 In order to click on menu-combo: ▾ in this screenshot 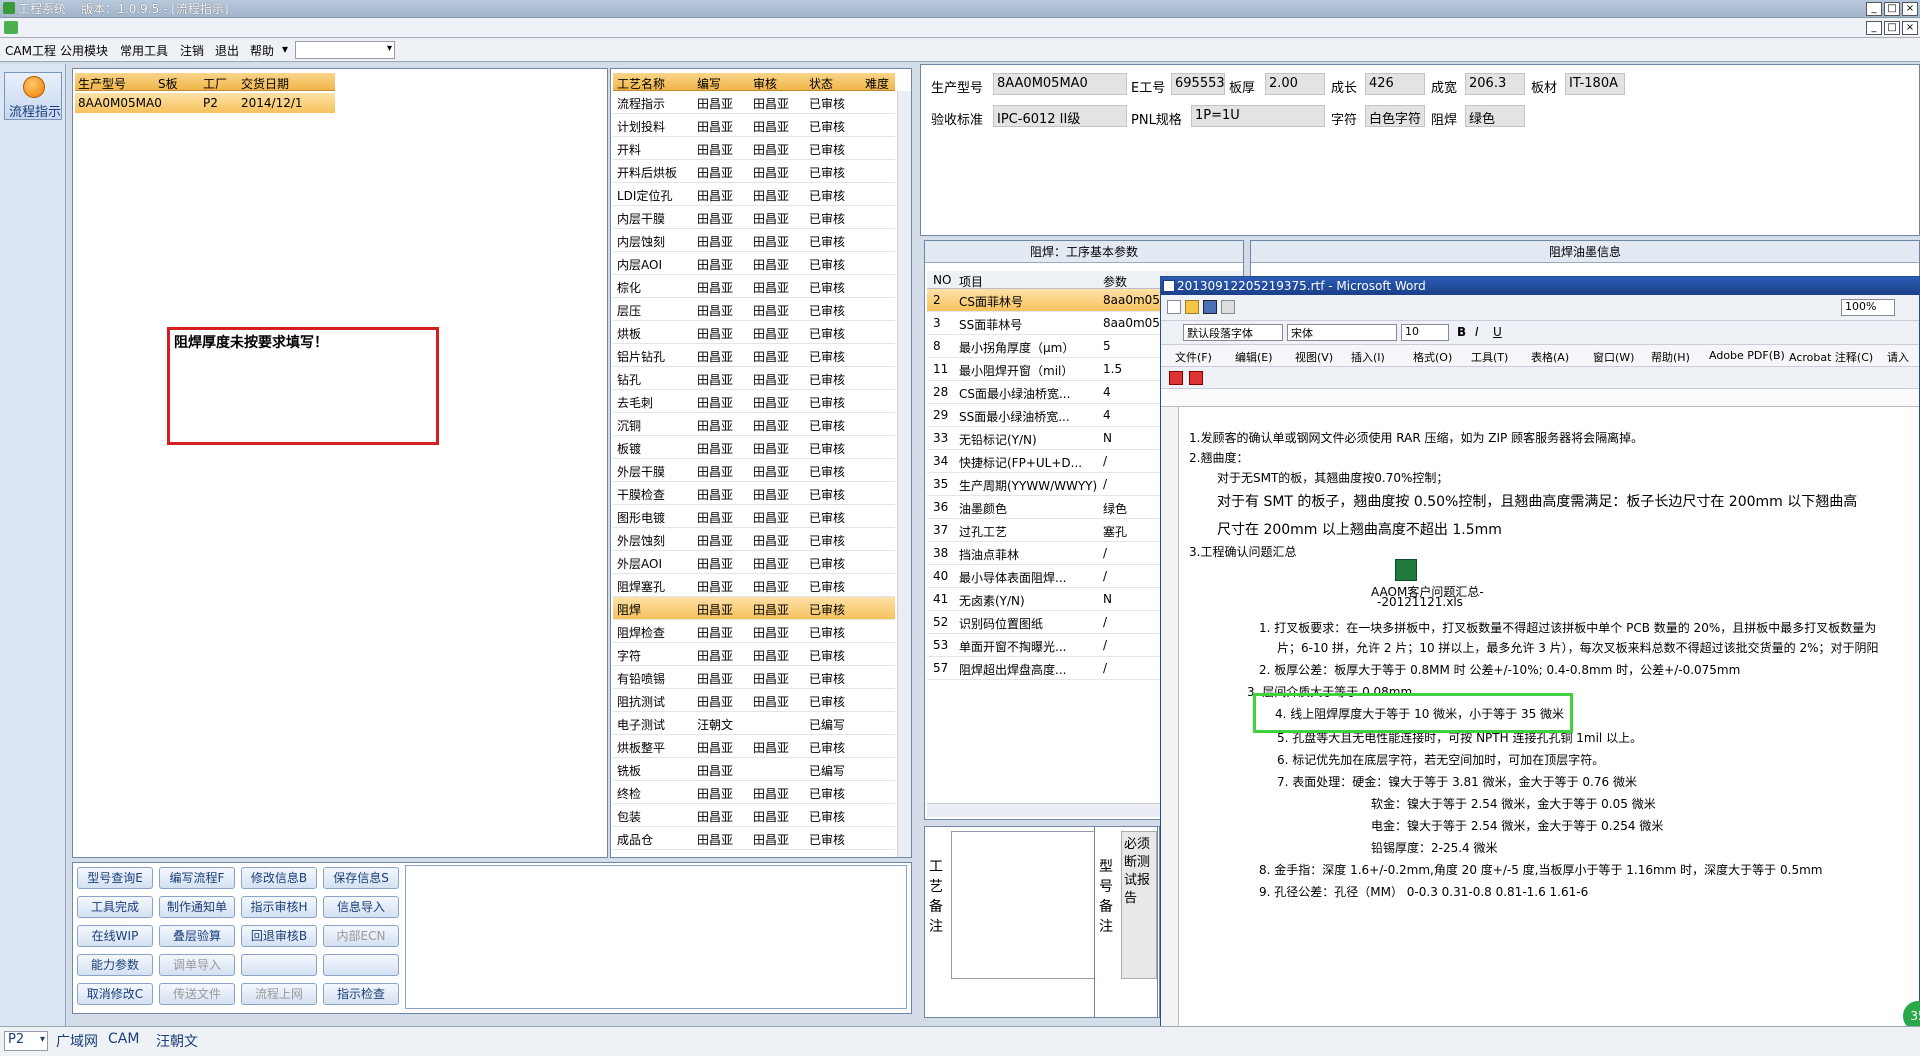, I will do `click(345, 50)`.